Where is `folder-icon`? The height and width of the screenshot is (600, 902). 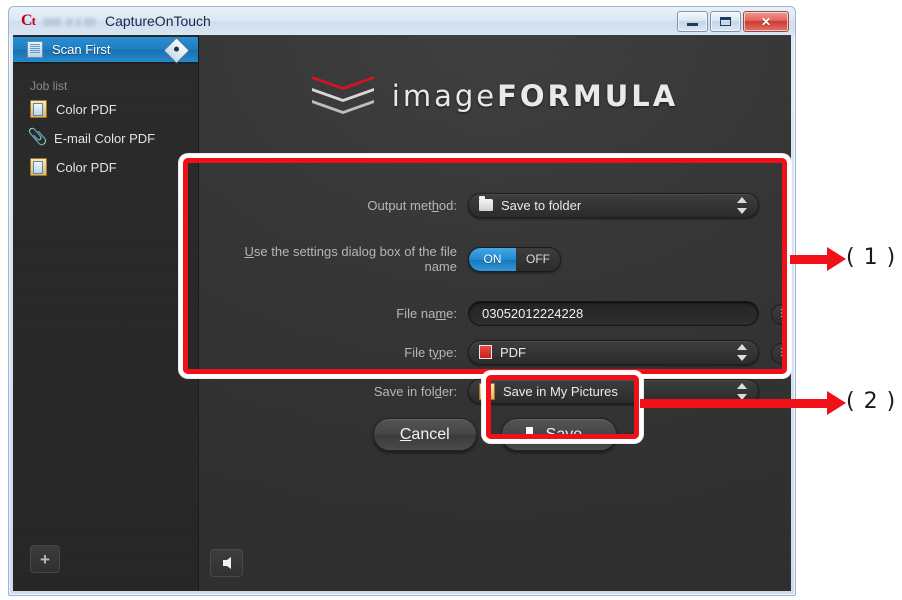
folder-icon is located at coordinates (486, 203).